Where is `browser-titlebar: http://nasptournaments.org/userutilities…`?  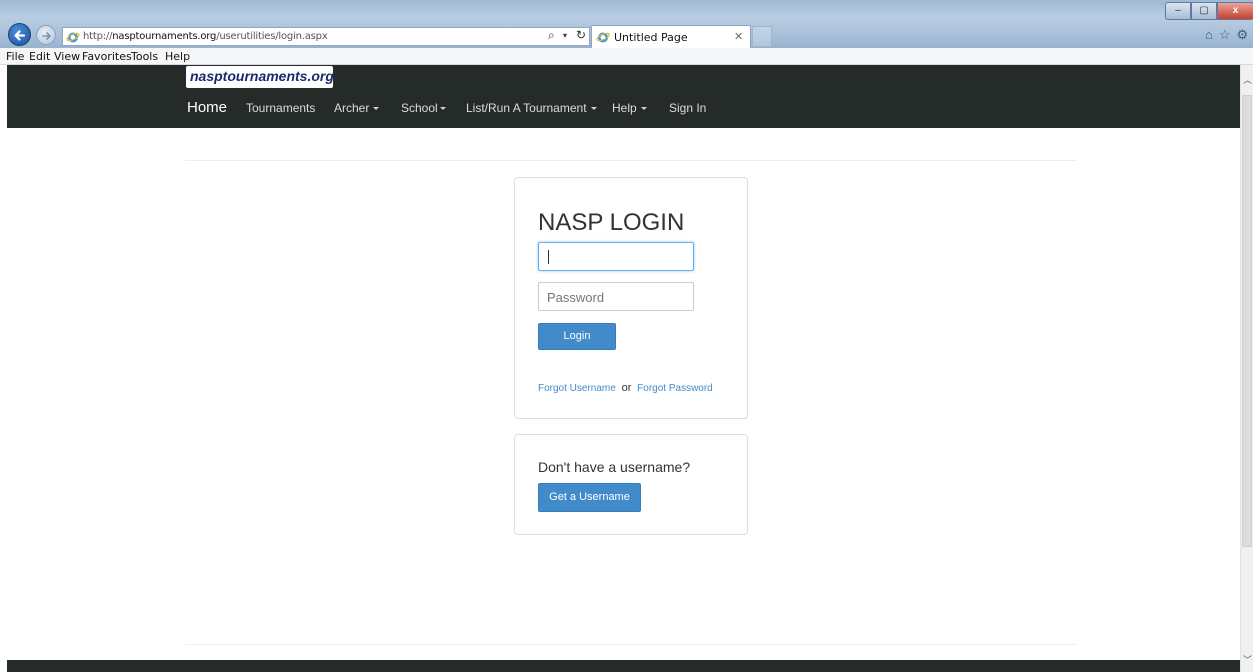
browser-titlebar: http://nasptournaments.org/userutilities… is located at coordinates (626, 24).